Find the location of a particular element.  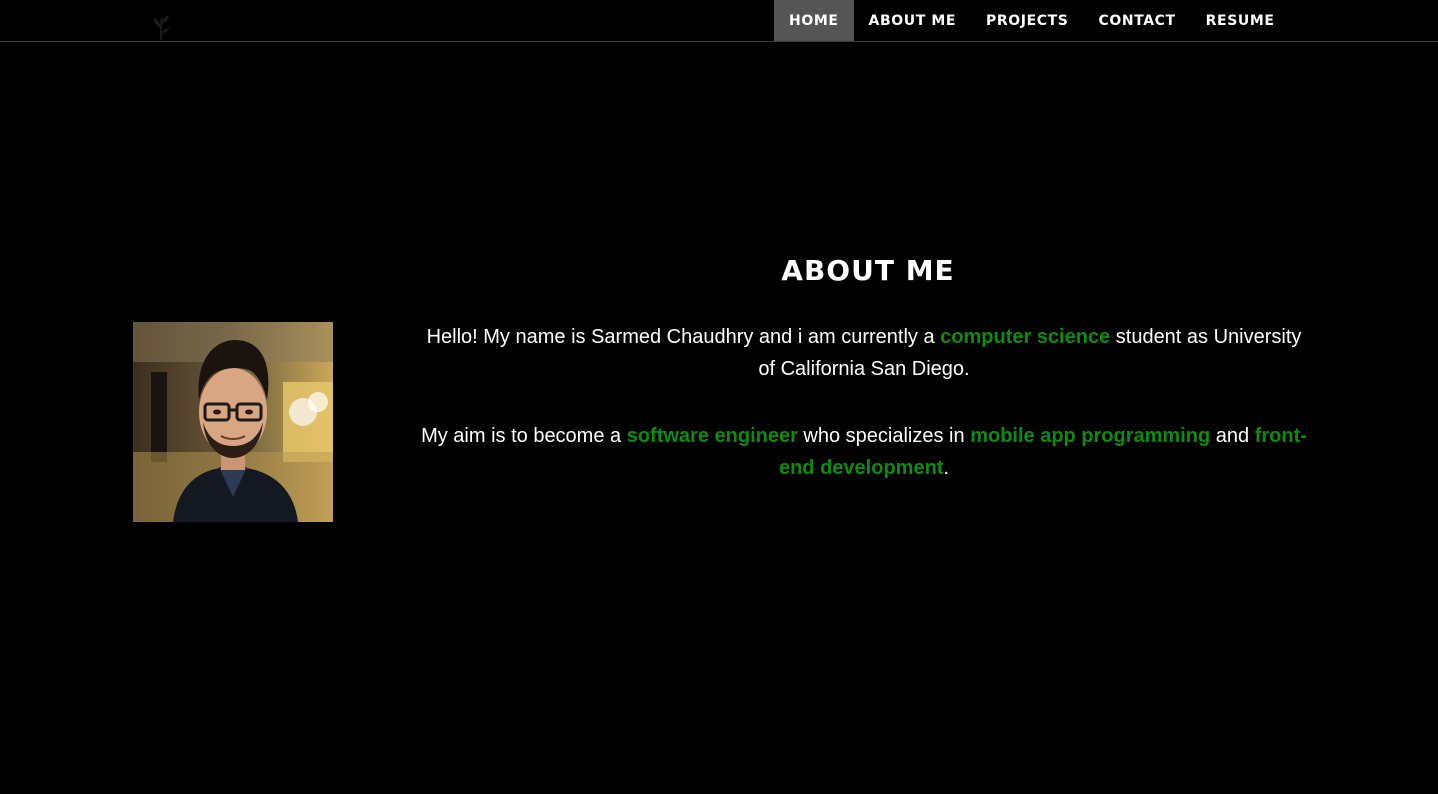

profile-photo is located at coordinates (233, 422).